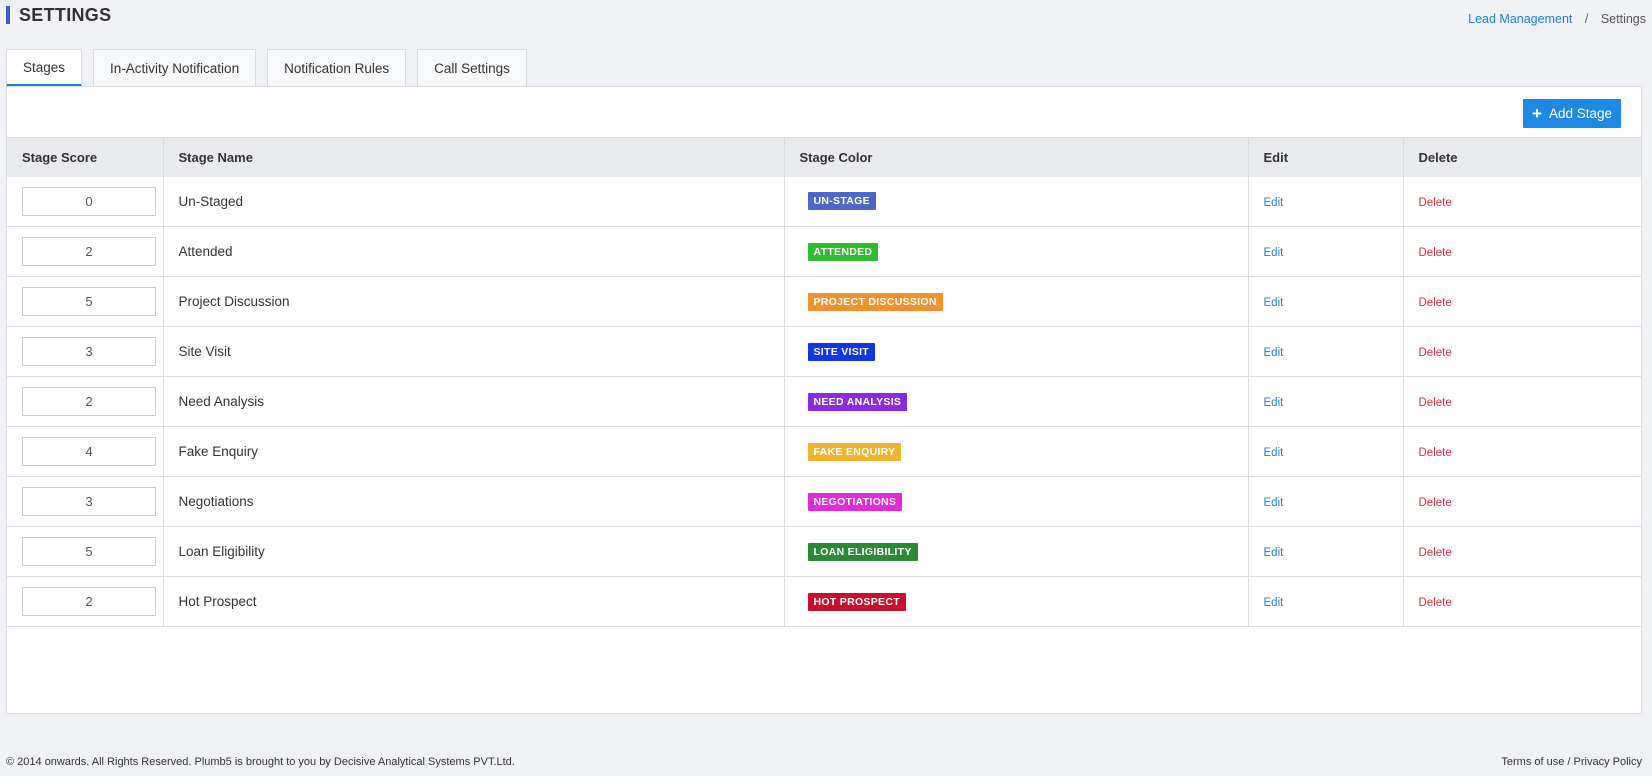  What do you see at coordinates (85, 157) in the screenshot?
I see `column-header-stage-score: Stage Score` at bounding box center [85, 157].